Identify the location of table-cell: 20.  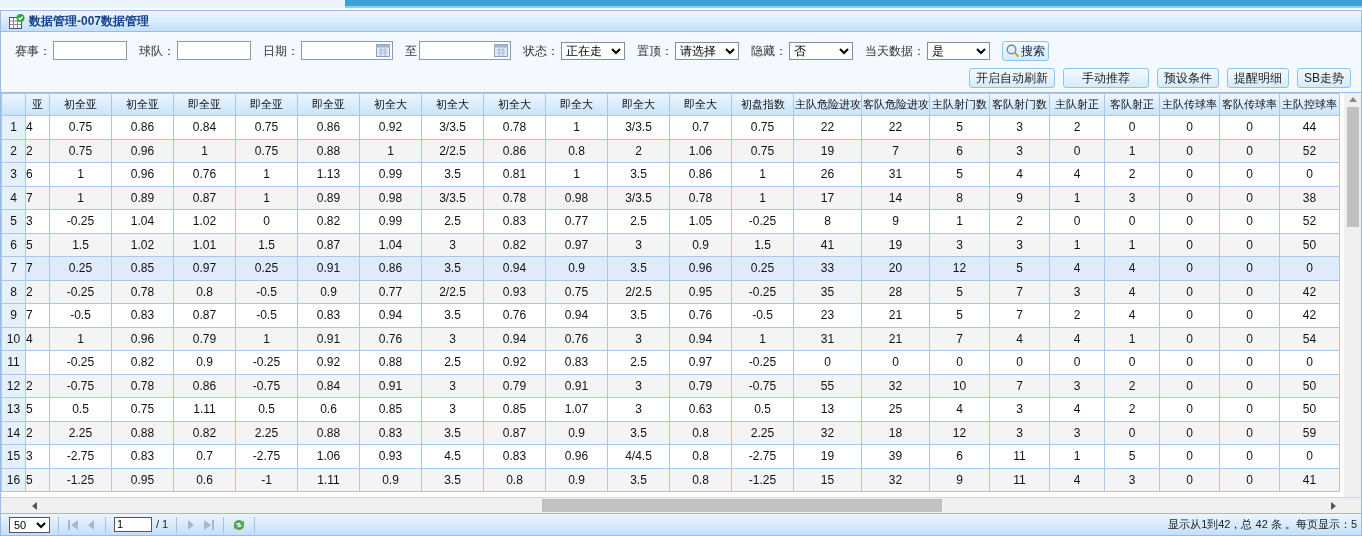
(895, 268).